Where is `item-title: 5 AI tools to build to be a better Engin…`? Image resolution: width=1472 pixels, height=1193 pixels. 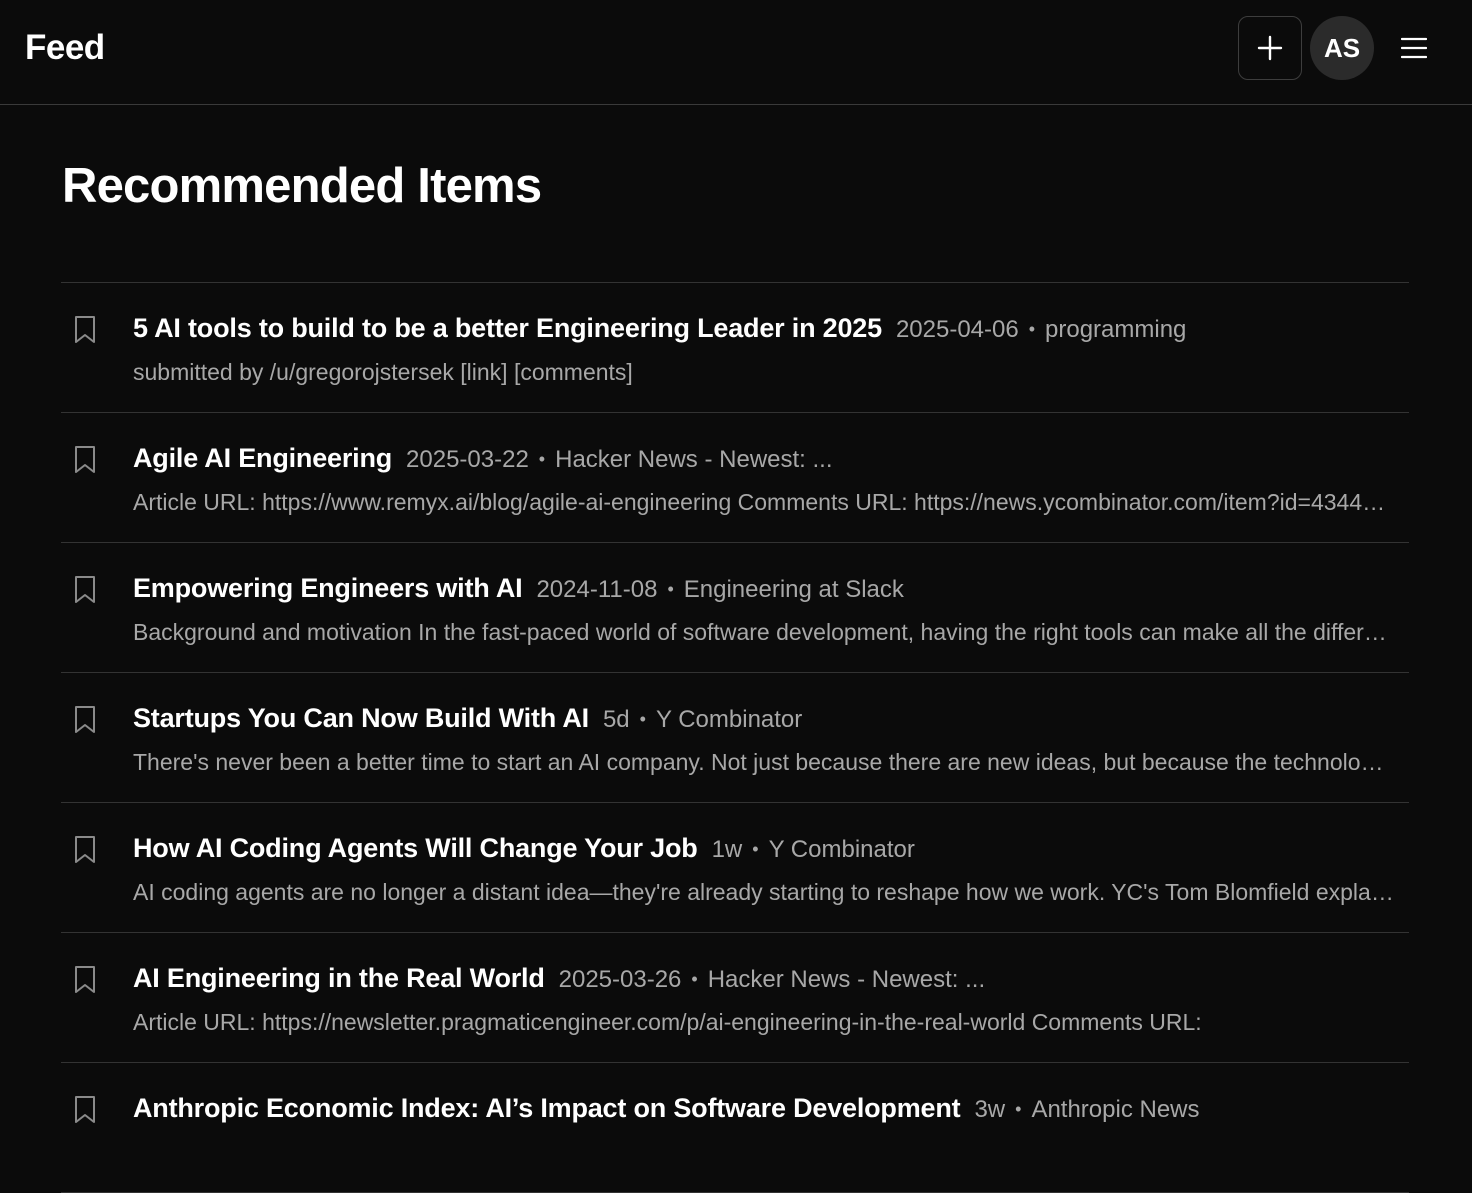 item-title: 5 AI tools to build to be a better Engin… is located at coordinates (507, 328).